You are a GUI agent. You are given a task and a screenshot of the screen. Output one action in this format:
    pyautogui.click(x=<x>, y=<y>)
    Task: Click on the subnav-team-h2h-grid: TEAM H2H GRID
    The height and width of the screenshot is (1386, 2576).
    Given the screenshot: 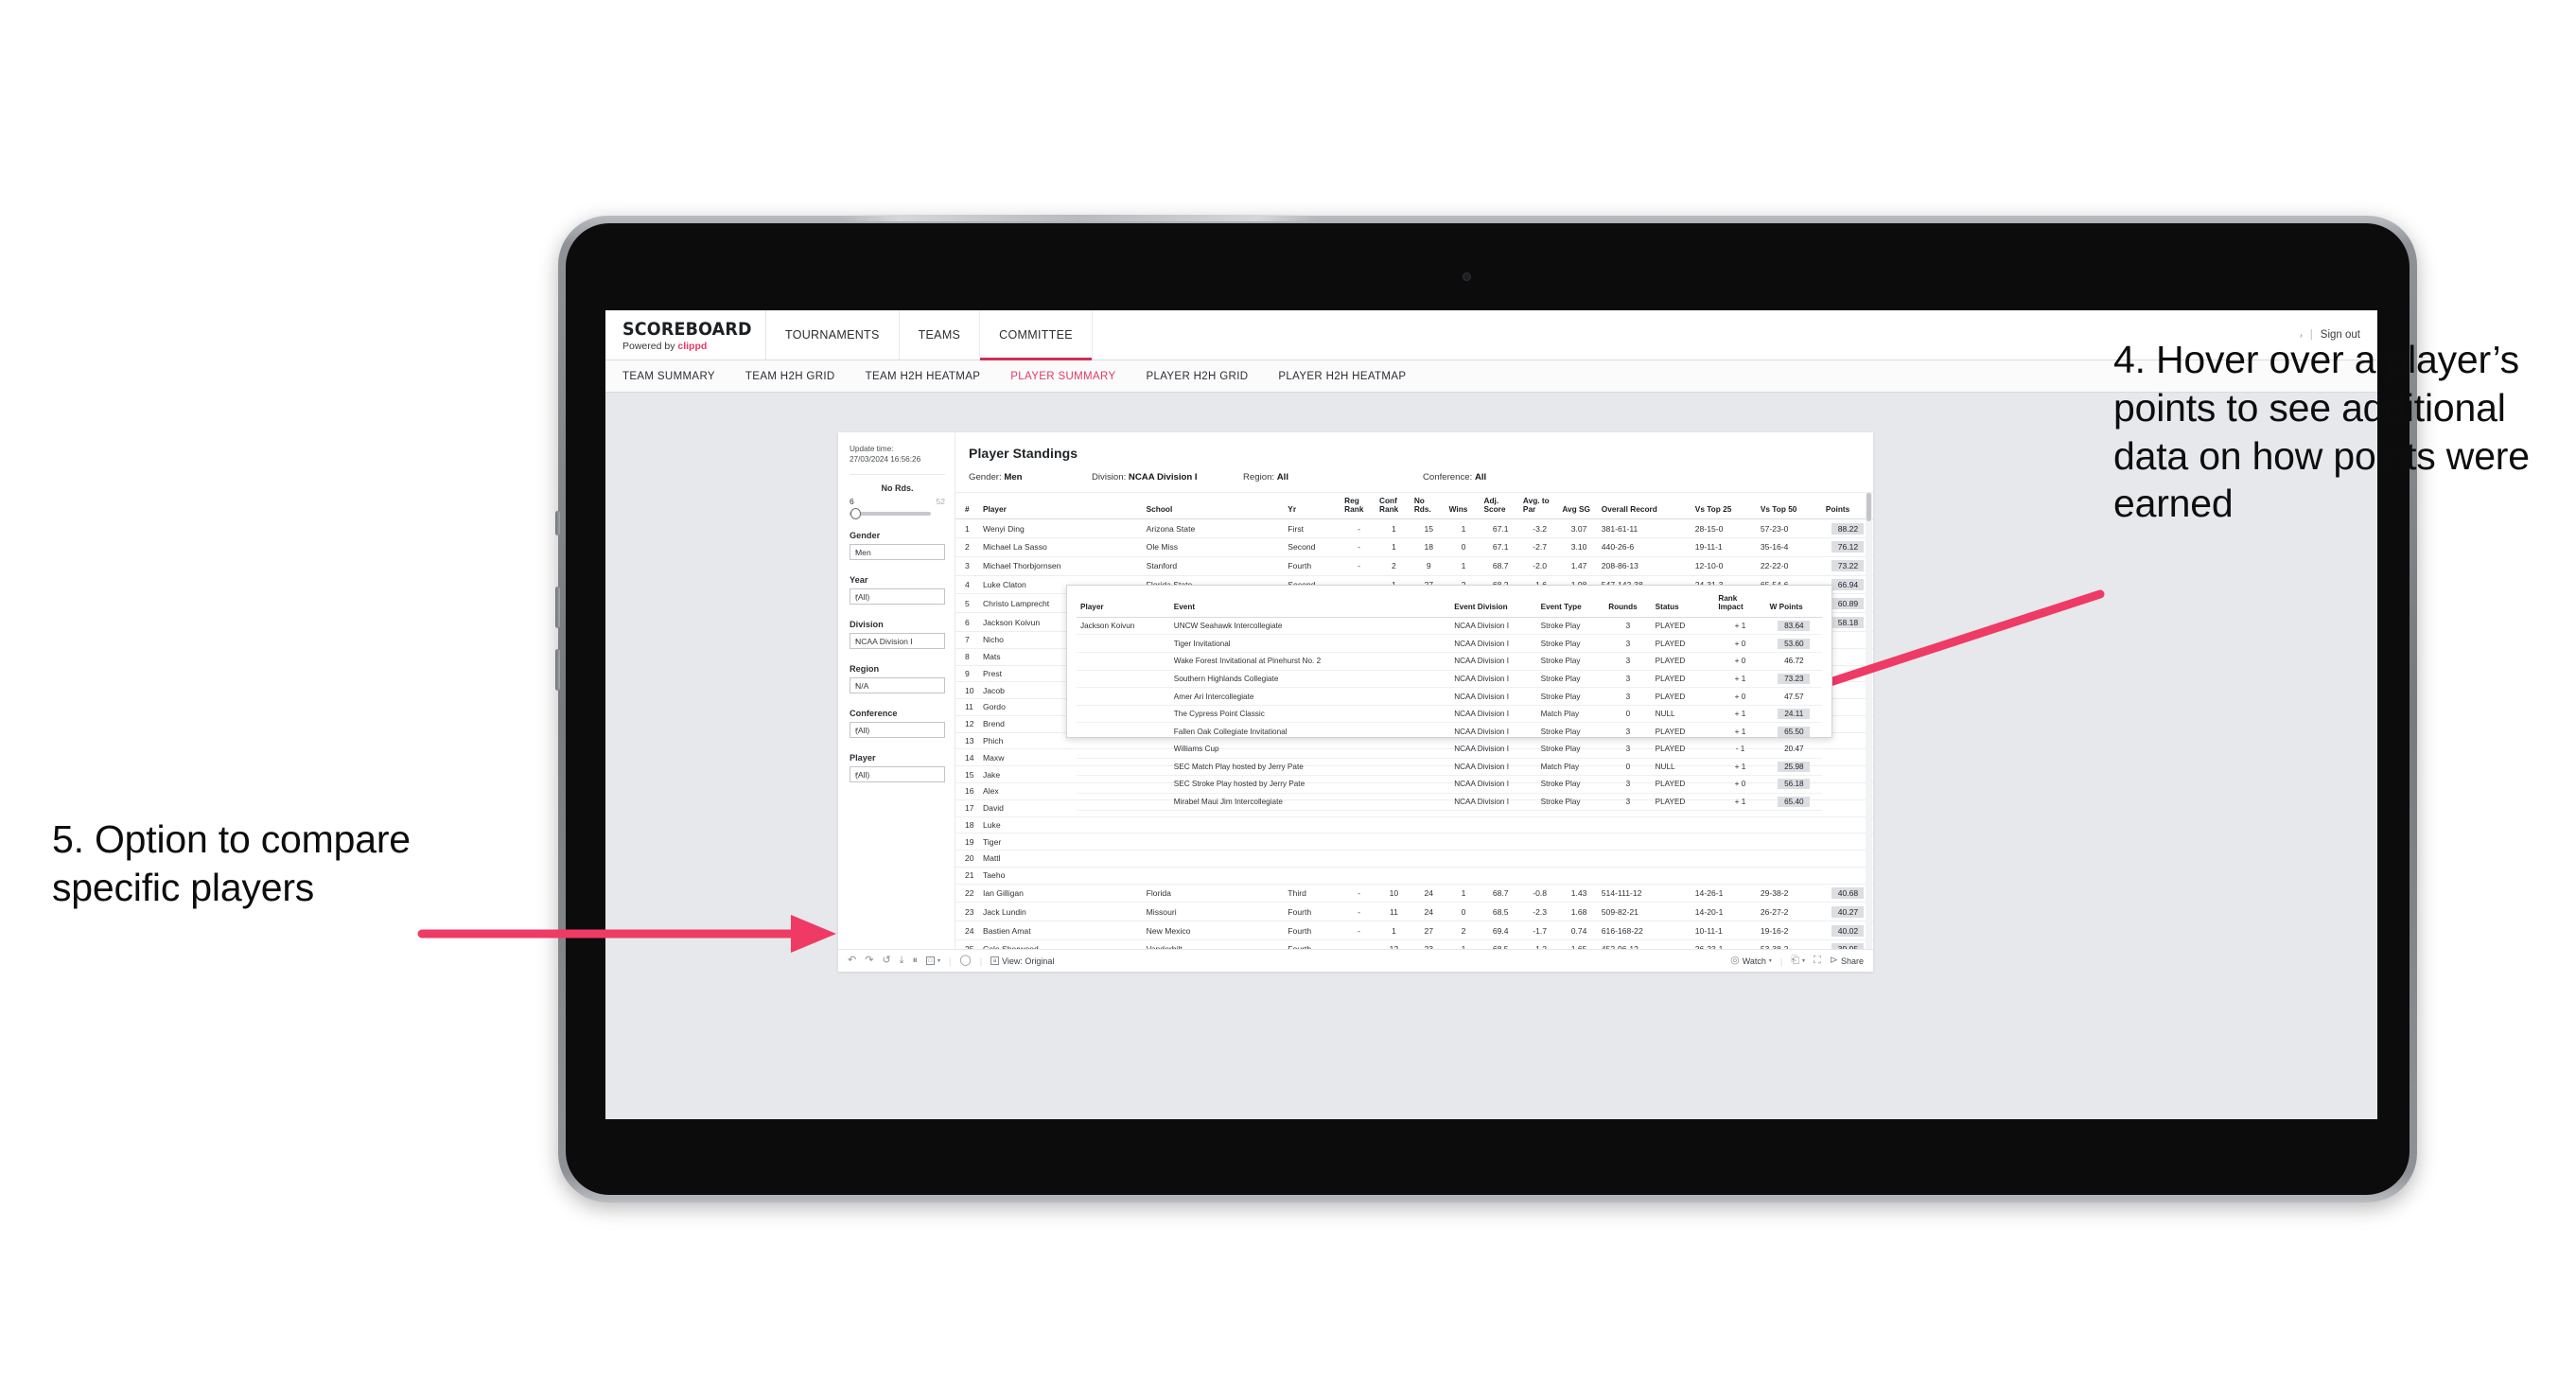 What is the action you would take?
    pyautogui.click(x=790, y=376)
    